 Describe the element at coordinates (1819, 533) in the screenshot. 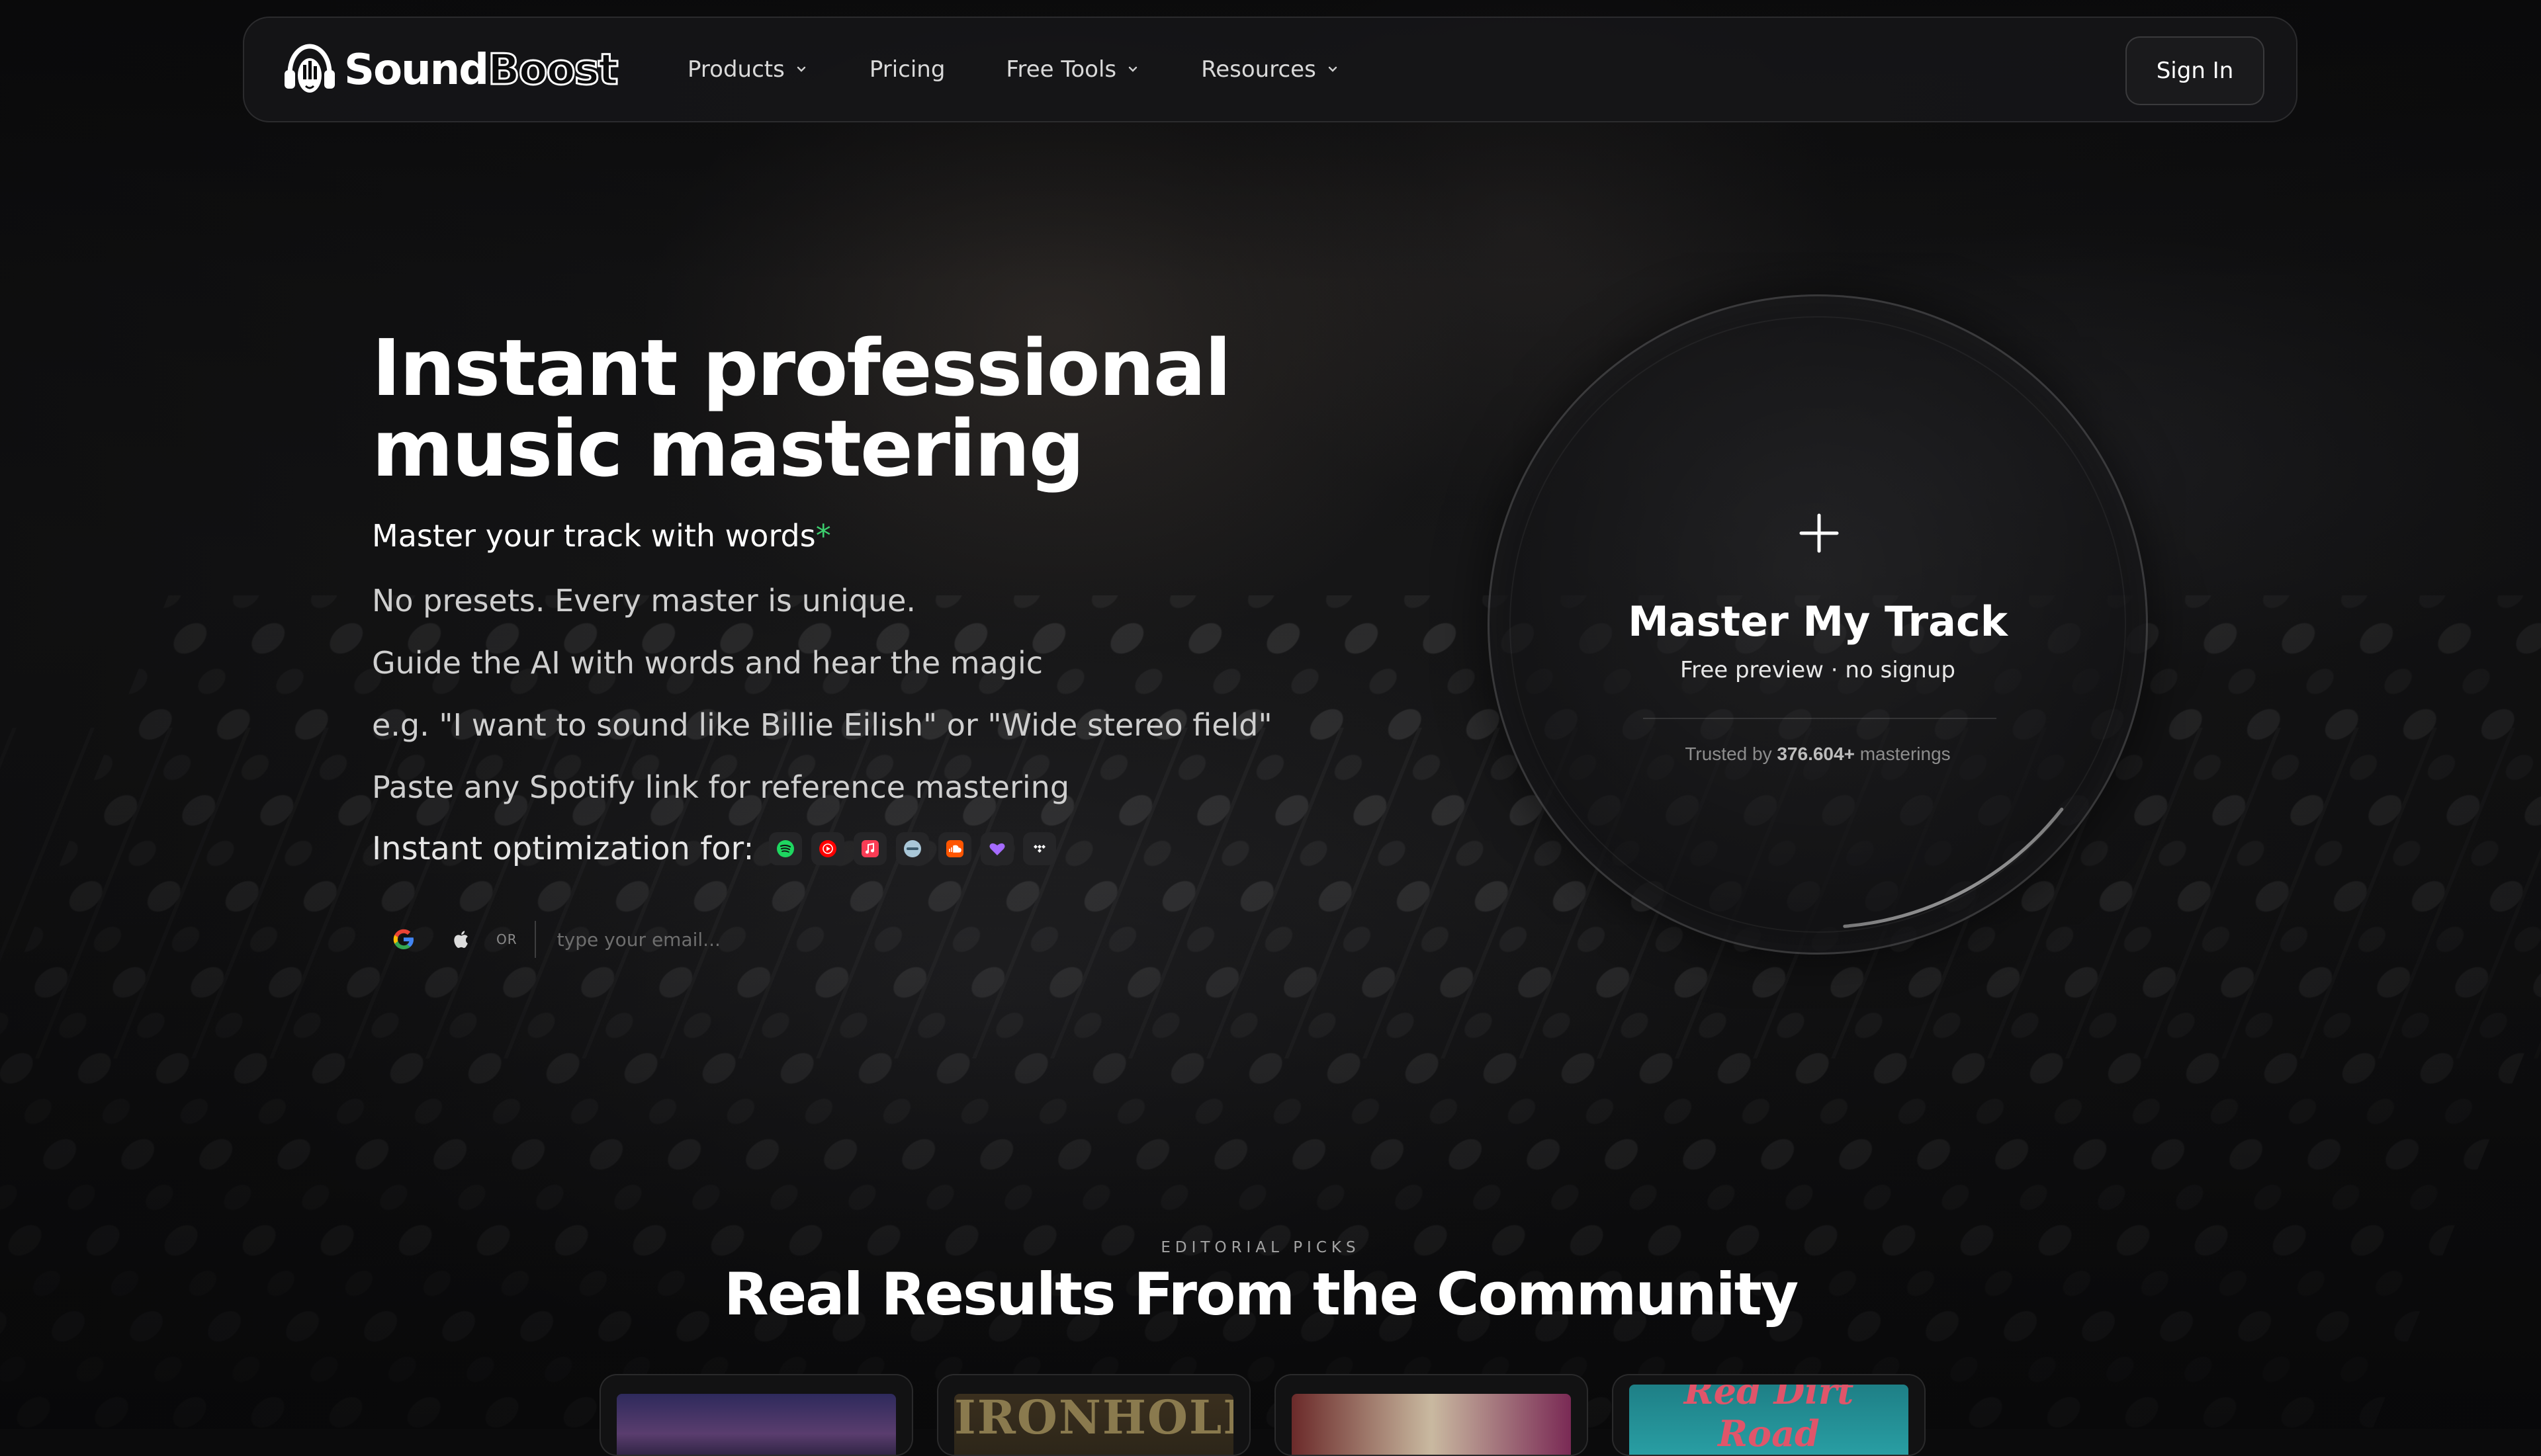

I see `plus-icon` at that location.